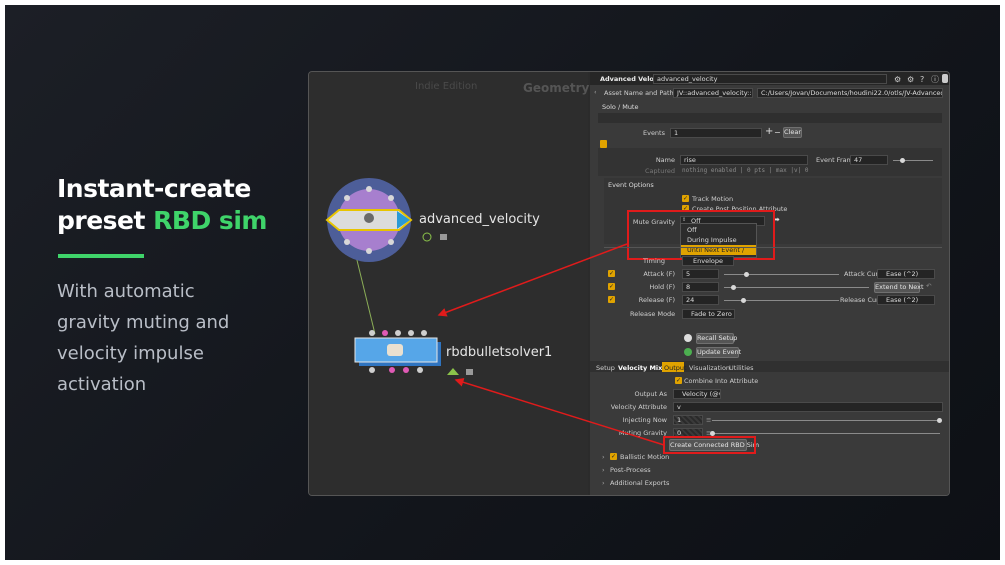  I want to click on clear-button: Clear, so click(792, 132).